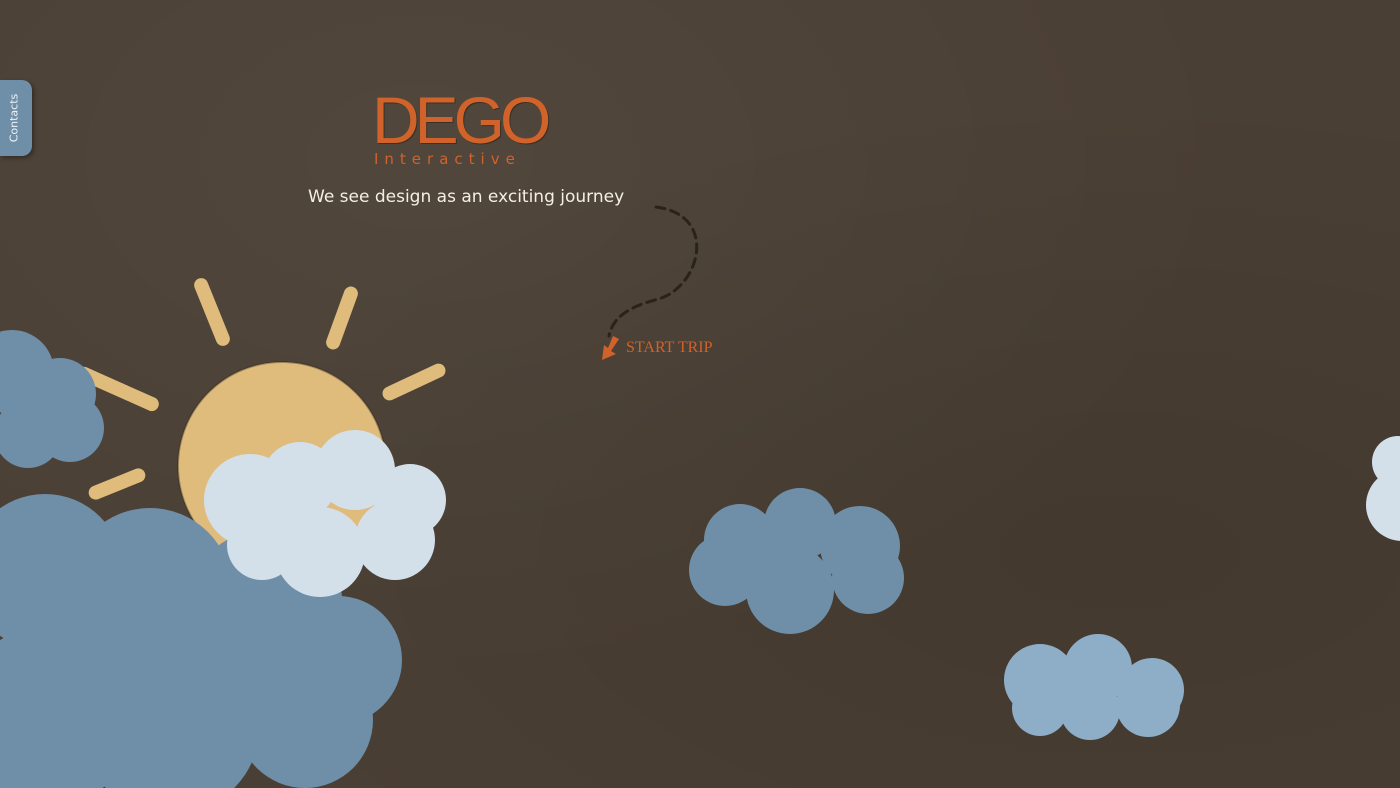 The height and width of the screenshot is (788, 1400). I want to click on logo-subtitle: Interactive, so click(447, 159).